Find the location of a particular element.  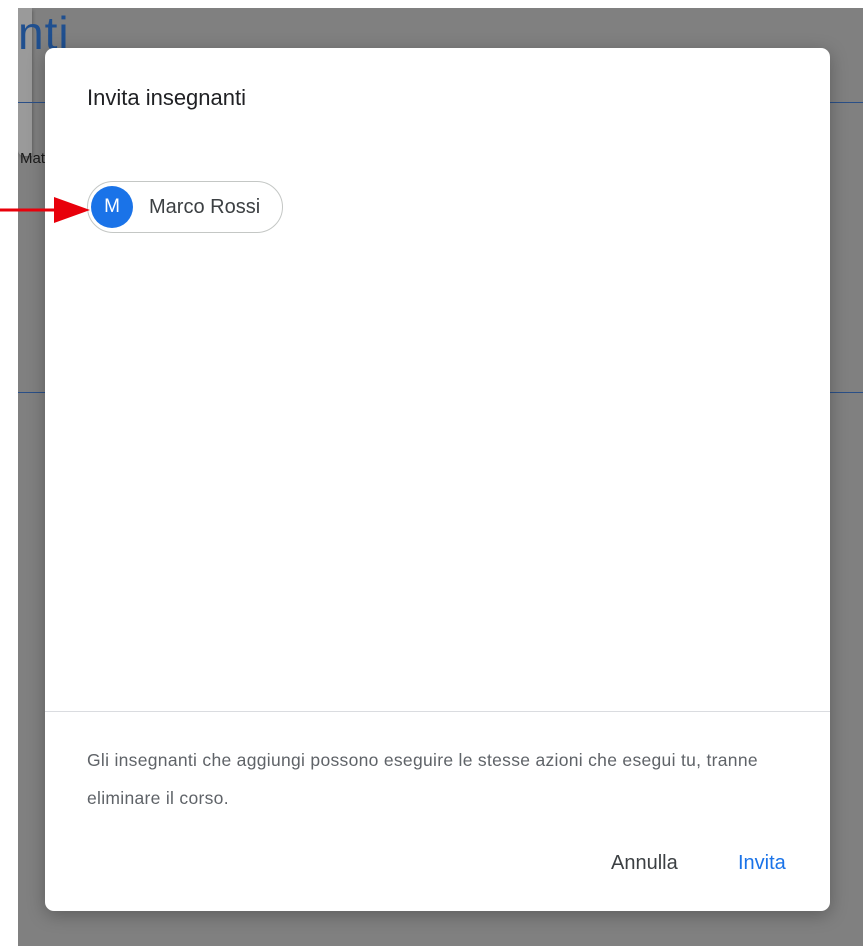

cancel-button: Annulla is located at coordinates (644, 863).